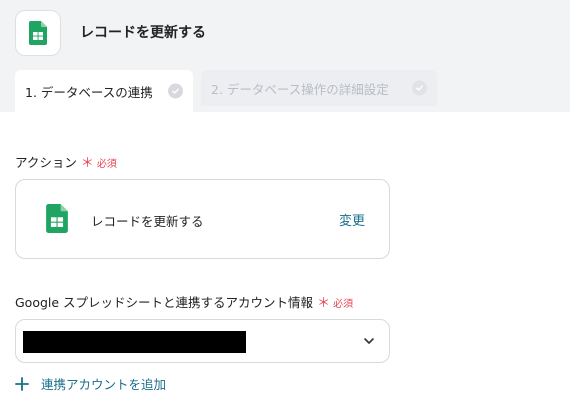  What do you see at coordinates (104, 384) in the screenshot?
I see `add-link-label: 連携アカウントを追加` at bounding box center [104, 384].